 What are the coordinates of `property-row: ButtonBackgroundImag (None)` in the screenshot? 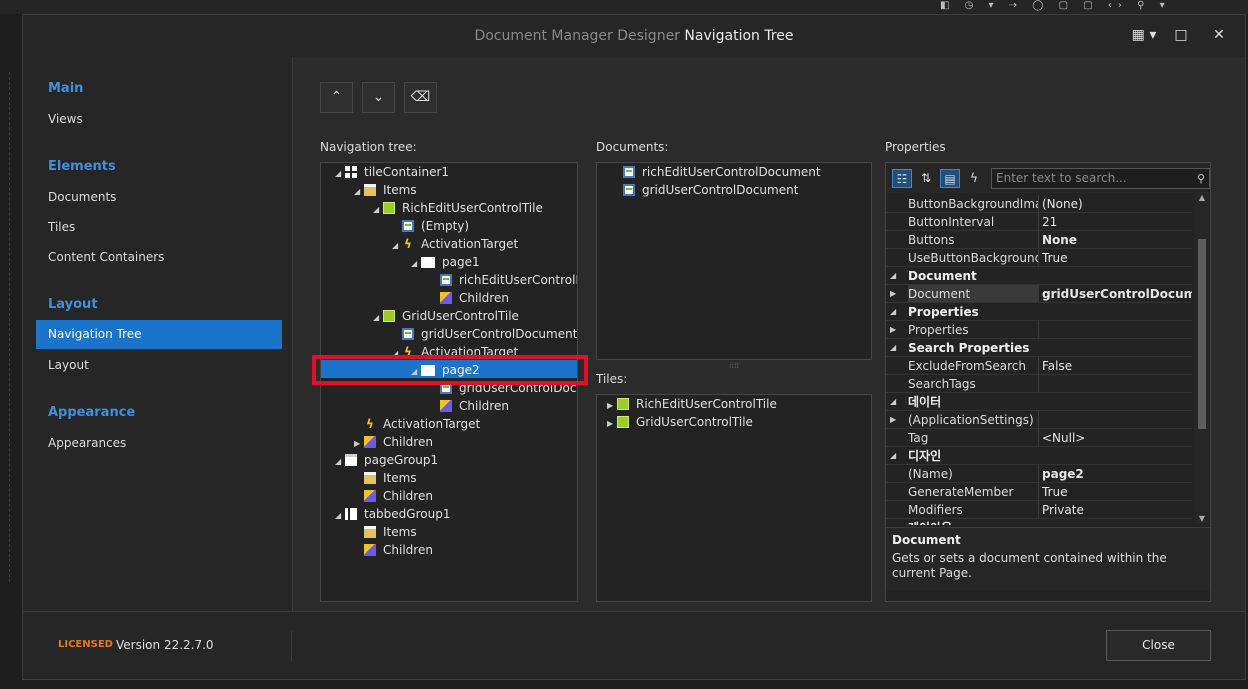 It's located at (1039, 204).